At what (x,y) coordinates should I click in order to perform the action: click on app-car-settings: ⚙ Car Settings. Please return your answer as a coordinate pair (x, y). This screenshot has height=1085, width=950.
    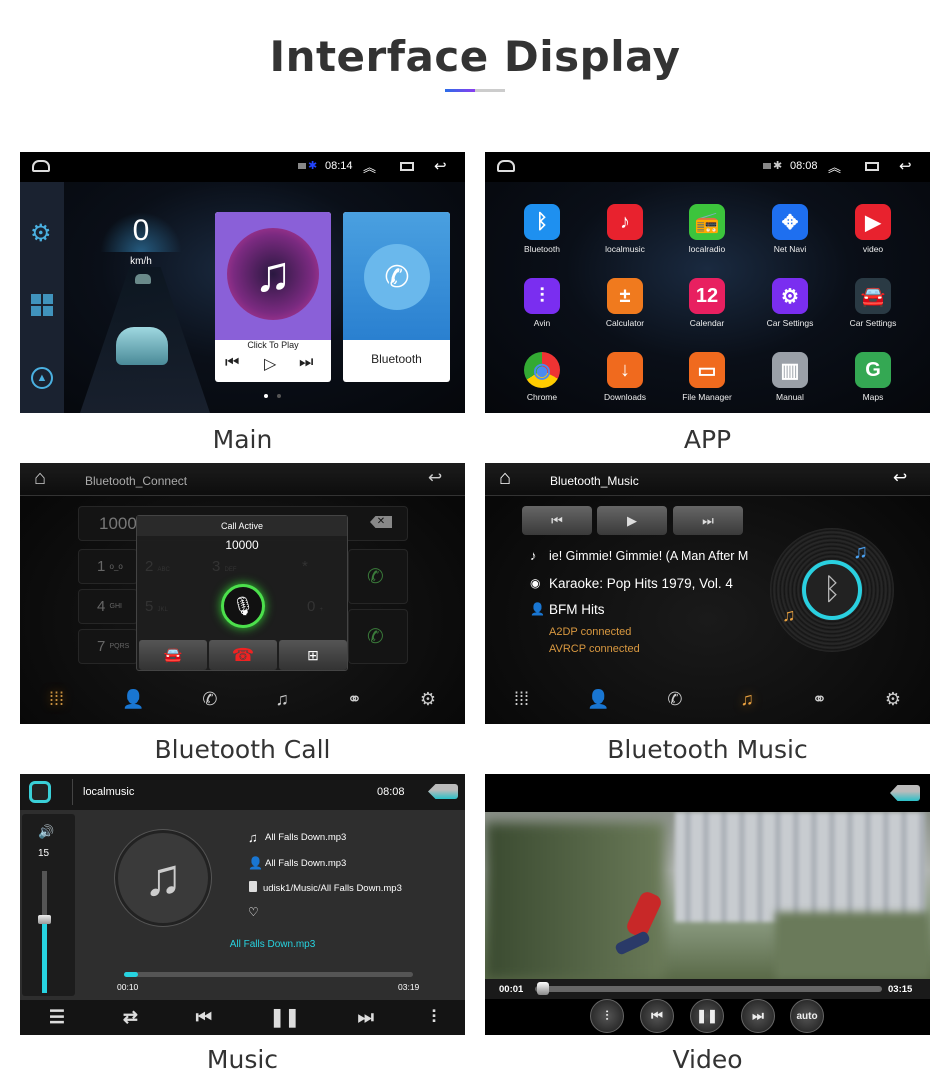
    Looking at the image, I should click on (790, 303).